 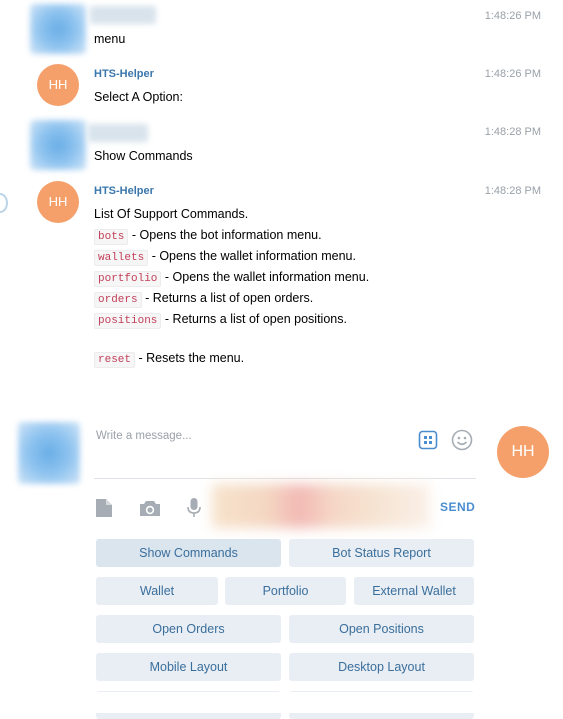 I want to click on emoji-icon, so click(x=462, y=440).